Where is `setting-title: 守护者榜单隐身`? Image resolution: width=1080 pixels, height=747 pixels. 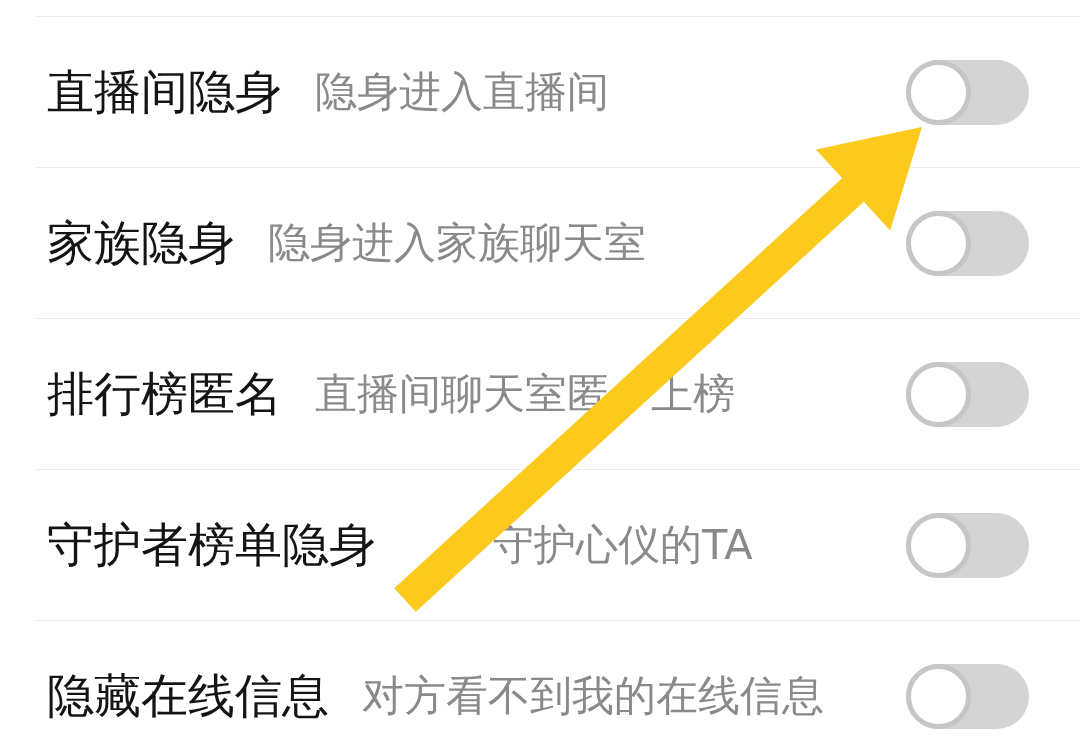
setting-title: 守护者榜单隐身 is located at coordinates (211, 545).